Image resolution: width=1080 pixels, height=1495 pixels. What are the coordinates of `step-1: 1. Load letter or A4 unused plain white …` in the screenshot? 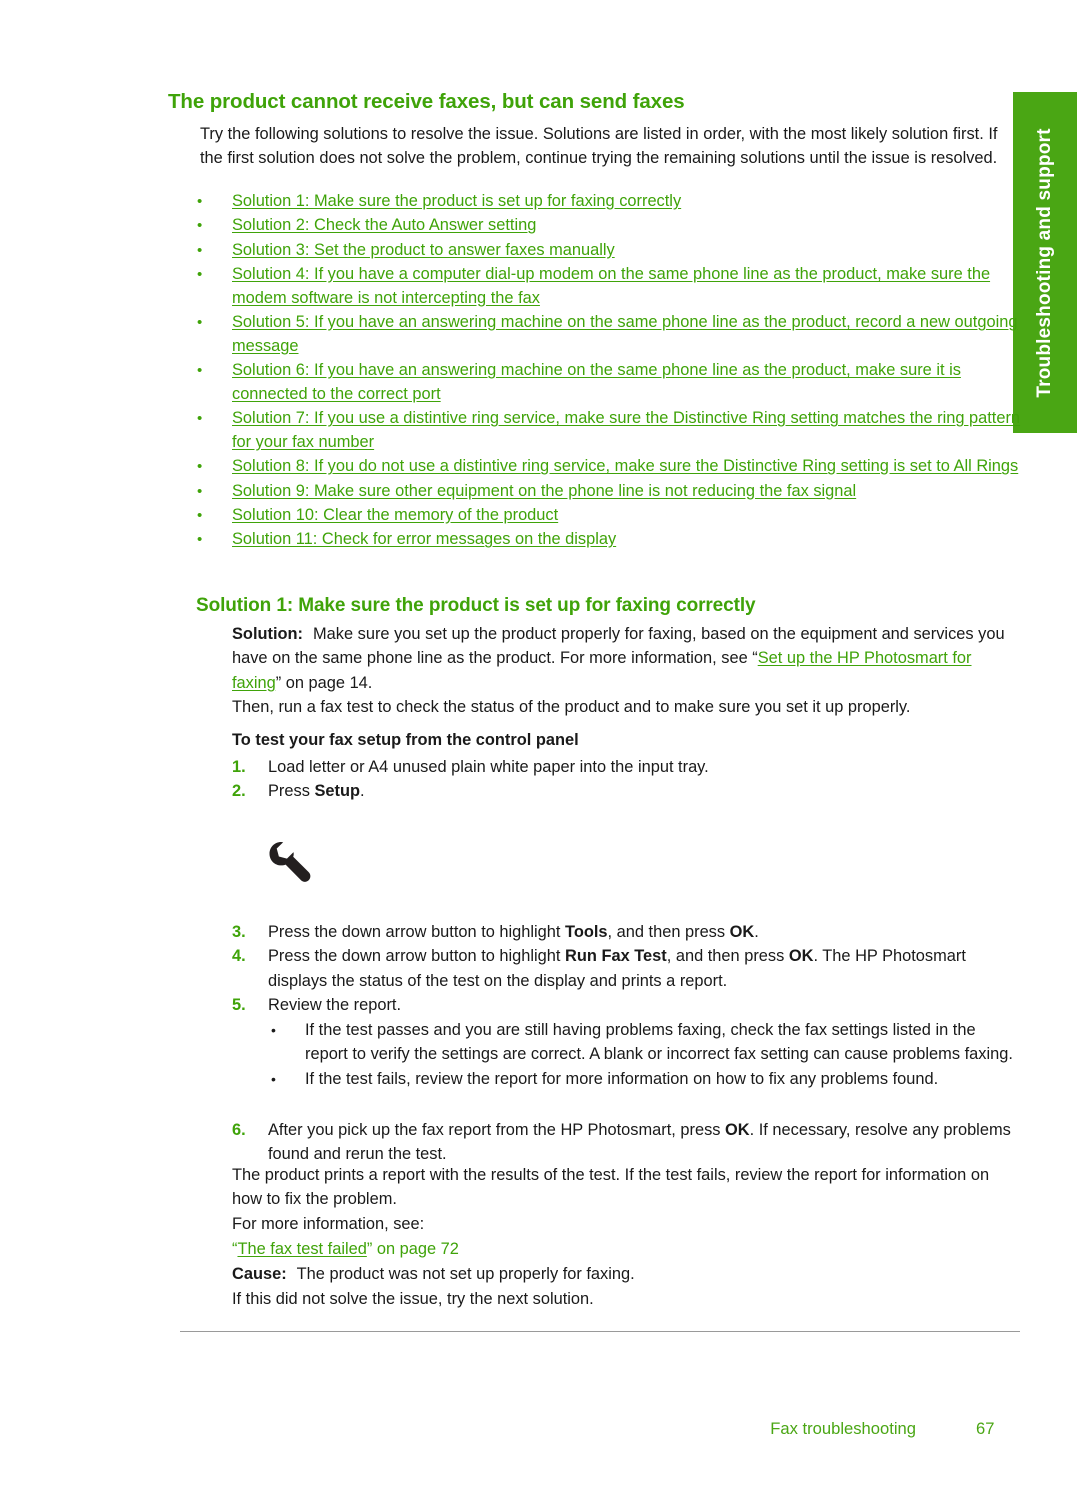 It's located at (627, 767).